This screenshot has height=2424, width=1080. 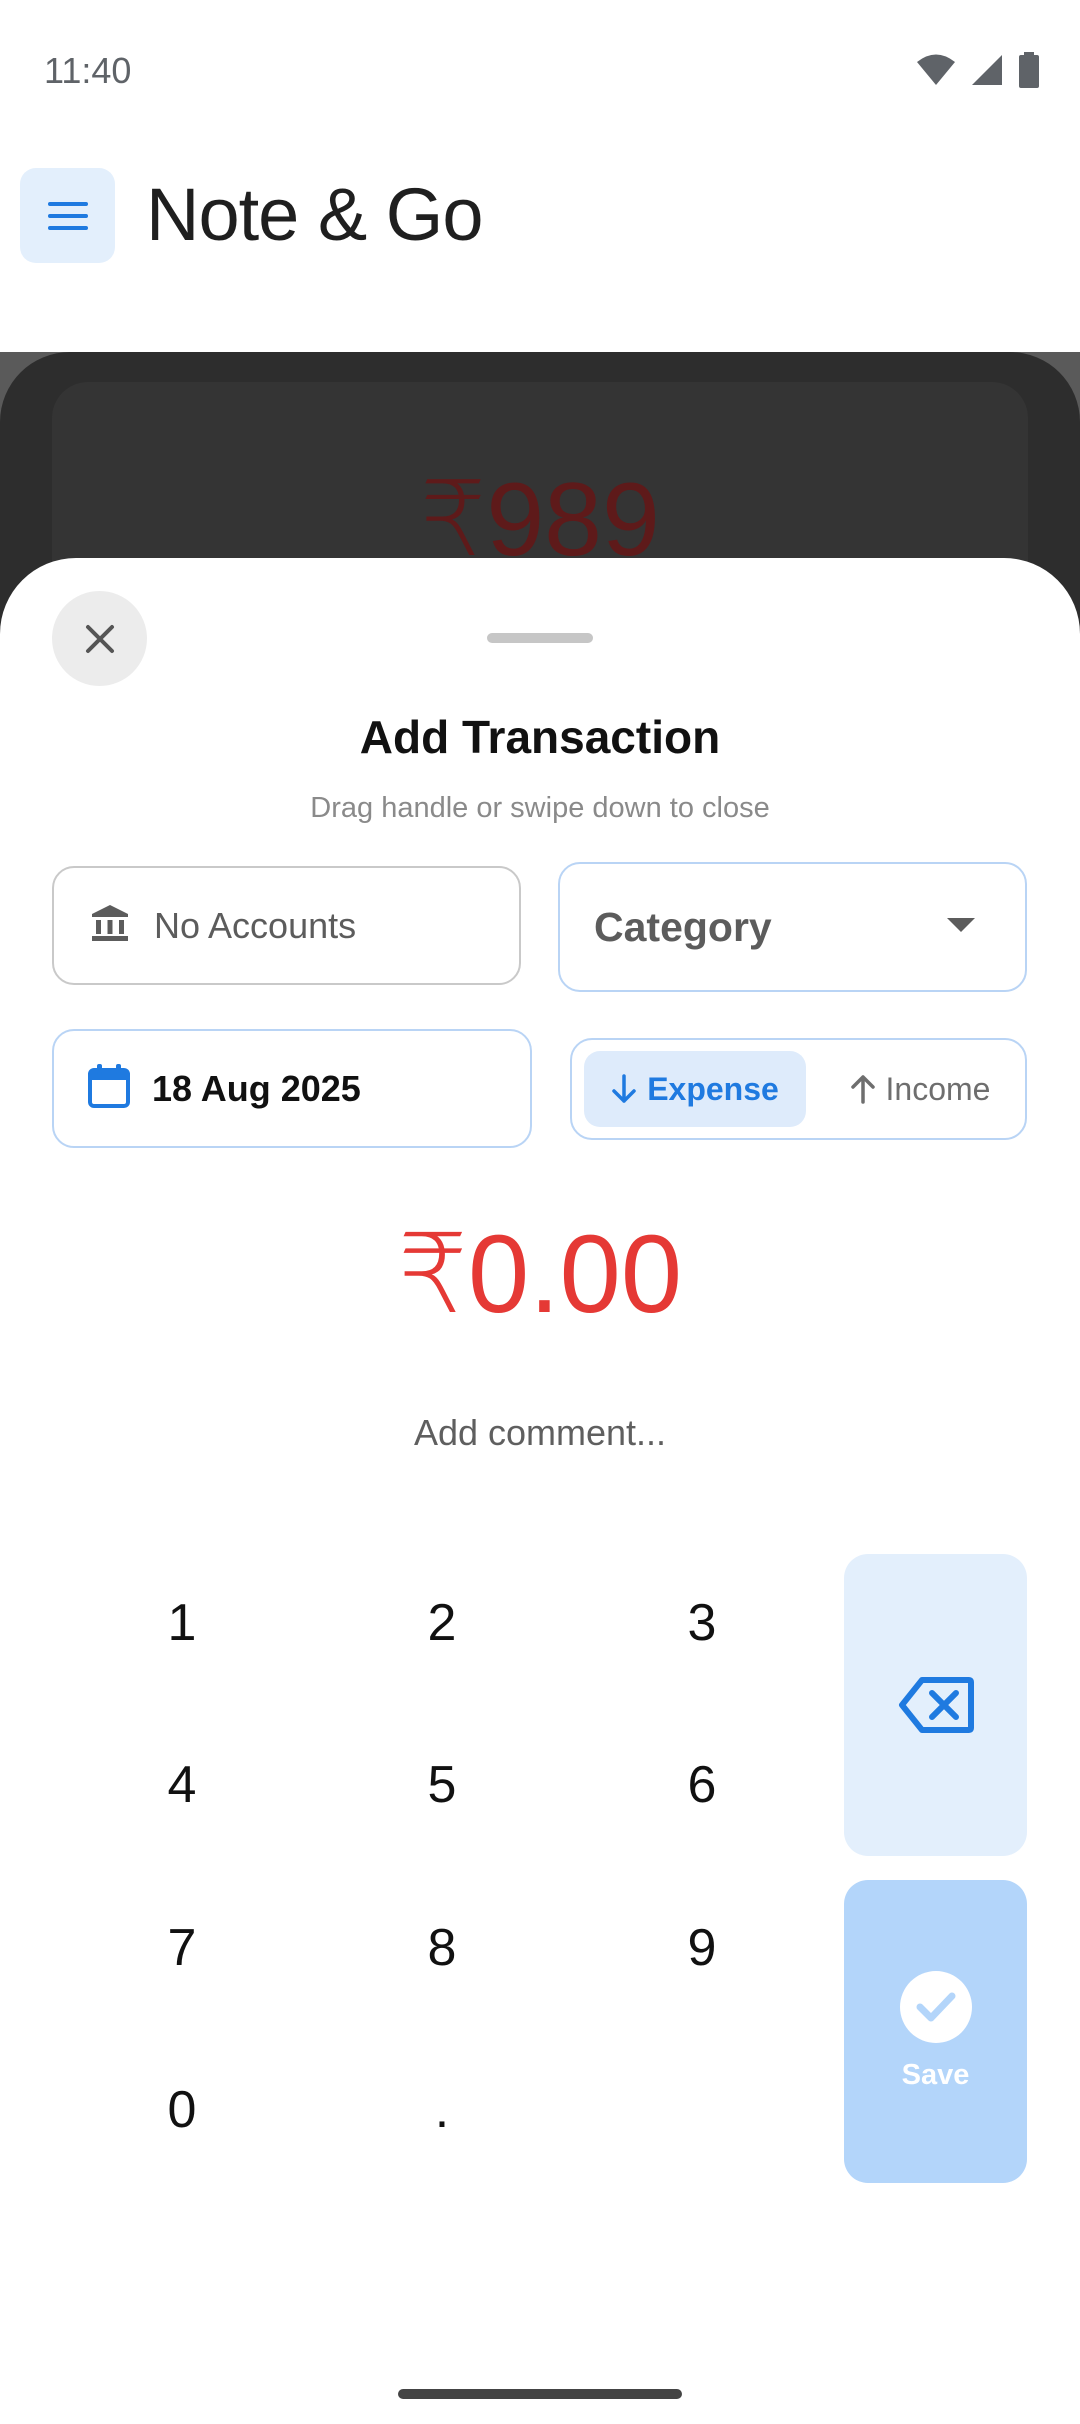 I want to click on close-icon, so click(x=99, y=638).